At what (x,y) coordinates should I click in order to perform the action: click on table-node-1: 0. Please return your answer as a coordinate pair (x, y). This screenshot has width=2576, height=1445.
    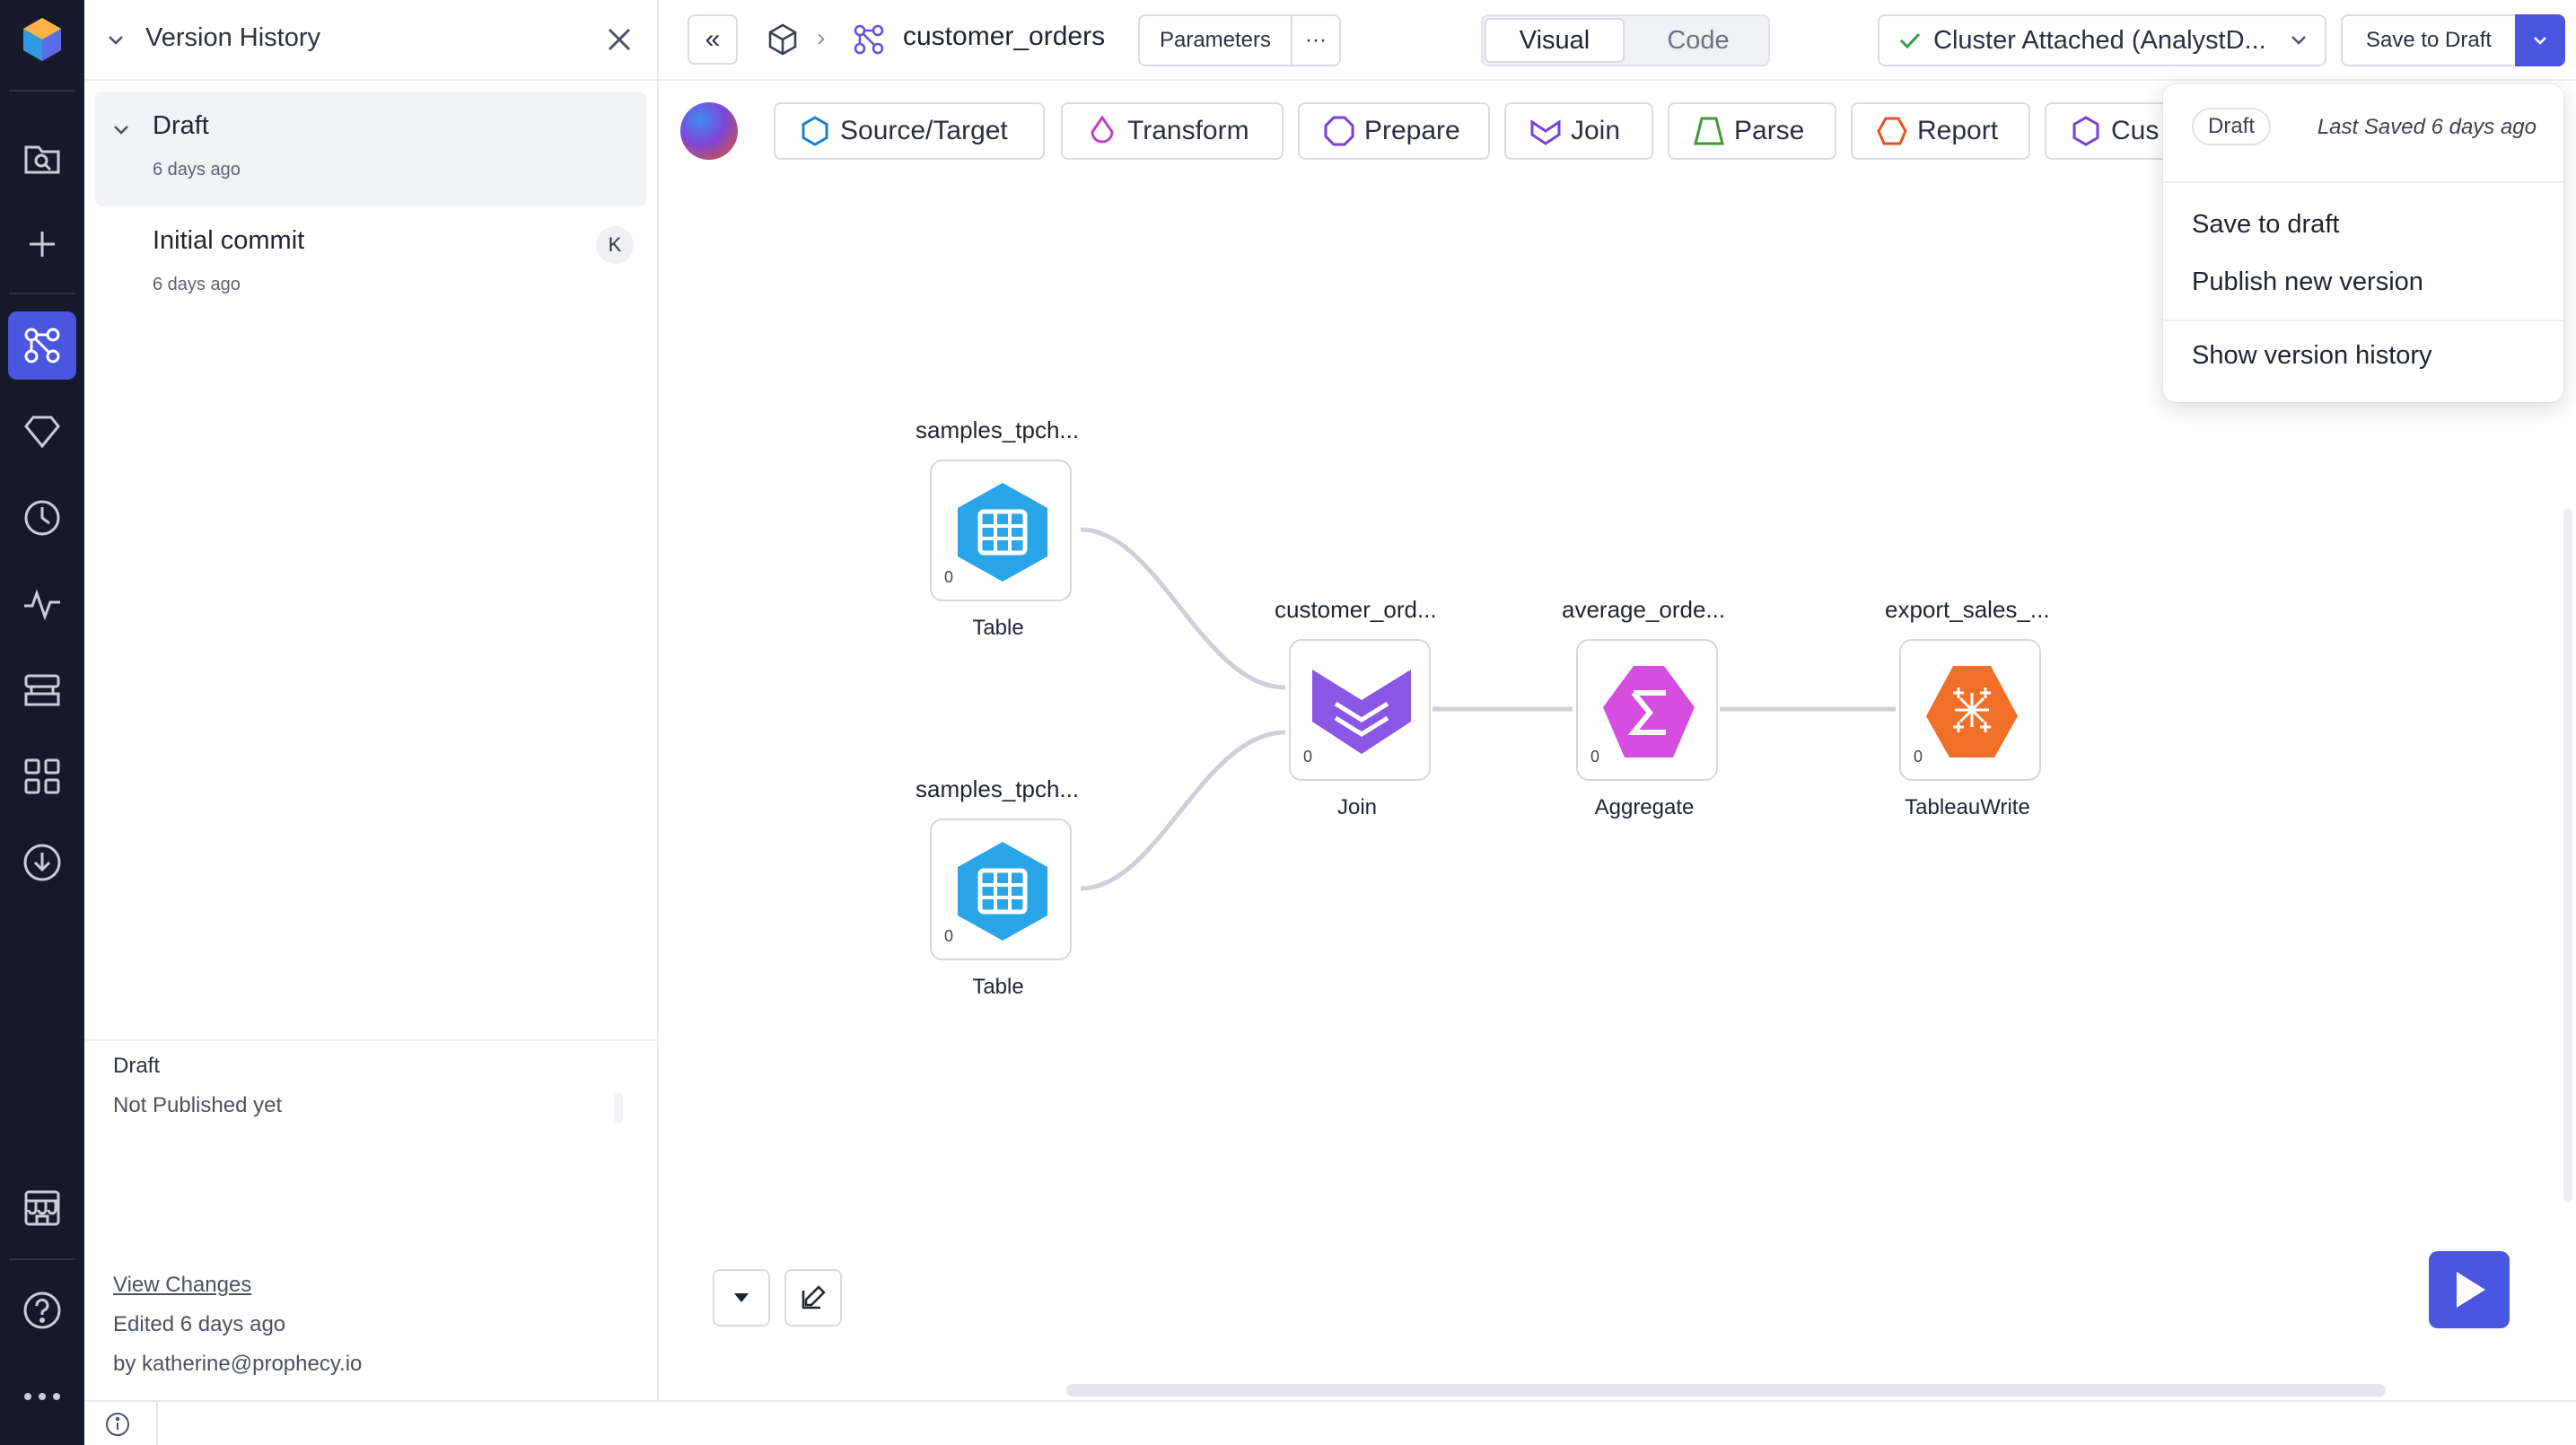
    Looking at the image, I should click on (1001, 530).